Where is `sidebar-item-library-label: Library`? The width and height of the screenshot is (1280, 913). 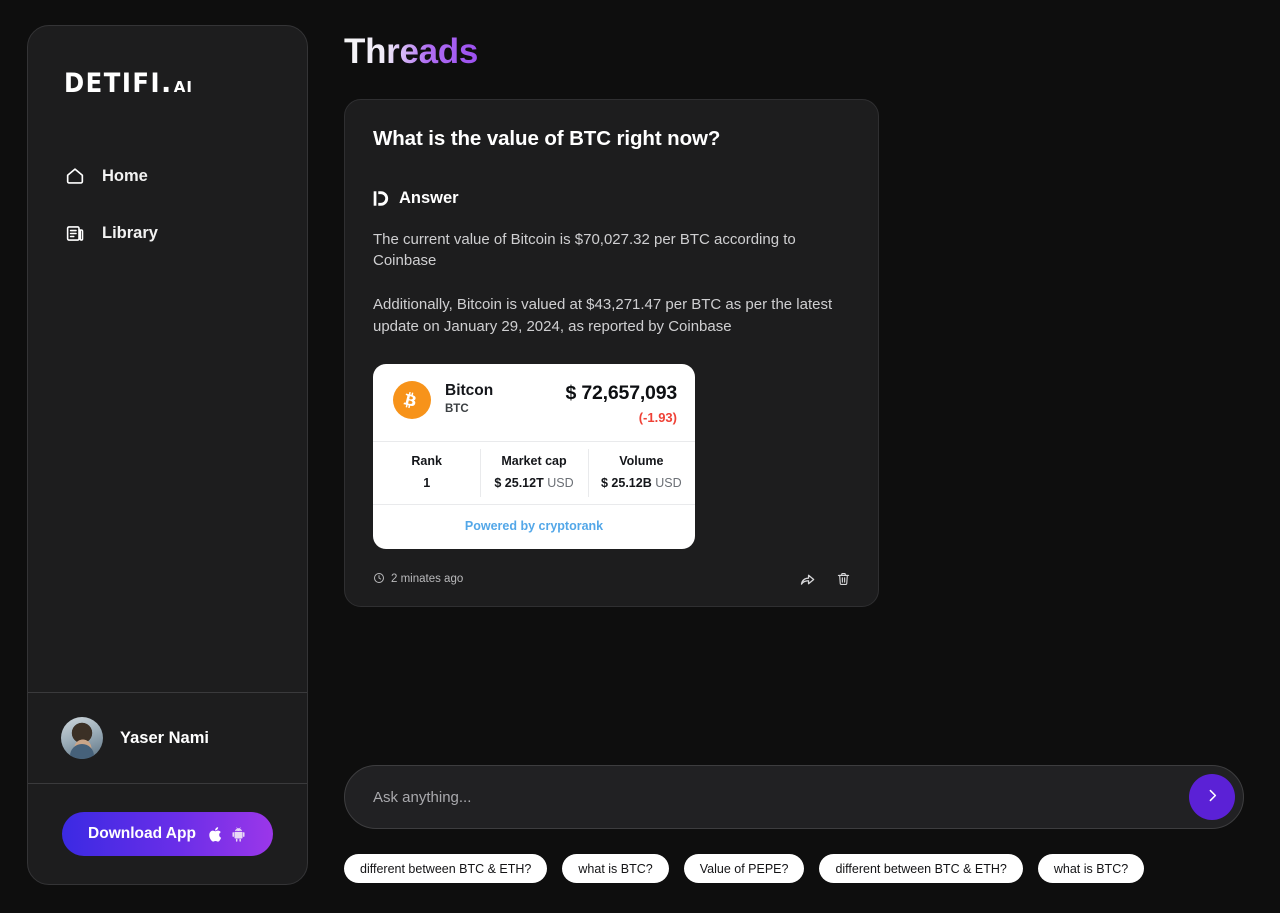
sidebar-item-library-label: Library is located at coordinates (130, 232).